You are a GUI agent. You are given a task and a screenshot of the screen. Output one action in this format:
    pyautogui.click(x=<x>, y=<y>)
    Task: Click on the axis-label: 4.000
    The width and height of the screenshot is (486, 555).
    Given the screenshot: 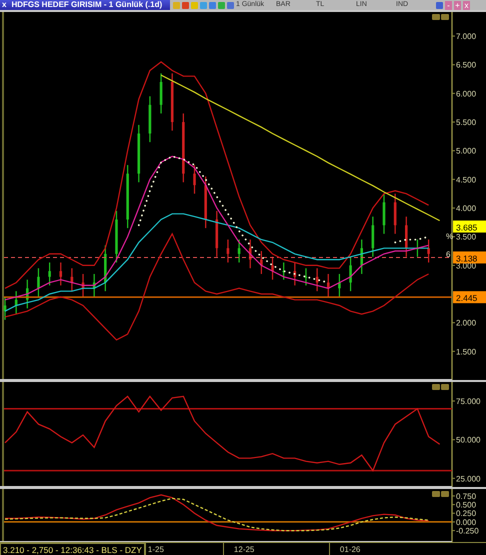 What is the action you would take?
    pyautogui.click(x=466, y=209)
    